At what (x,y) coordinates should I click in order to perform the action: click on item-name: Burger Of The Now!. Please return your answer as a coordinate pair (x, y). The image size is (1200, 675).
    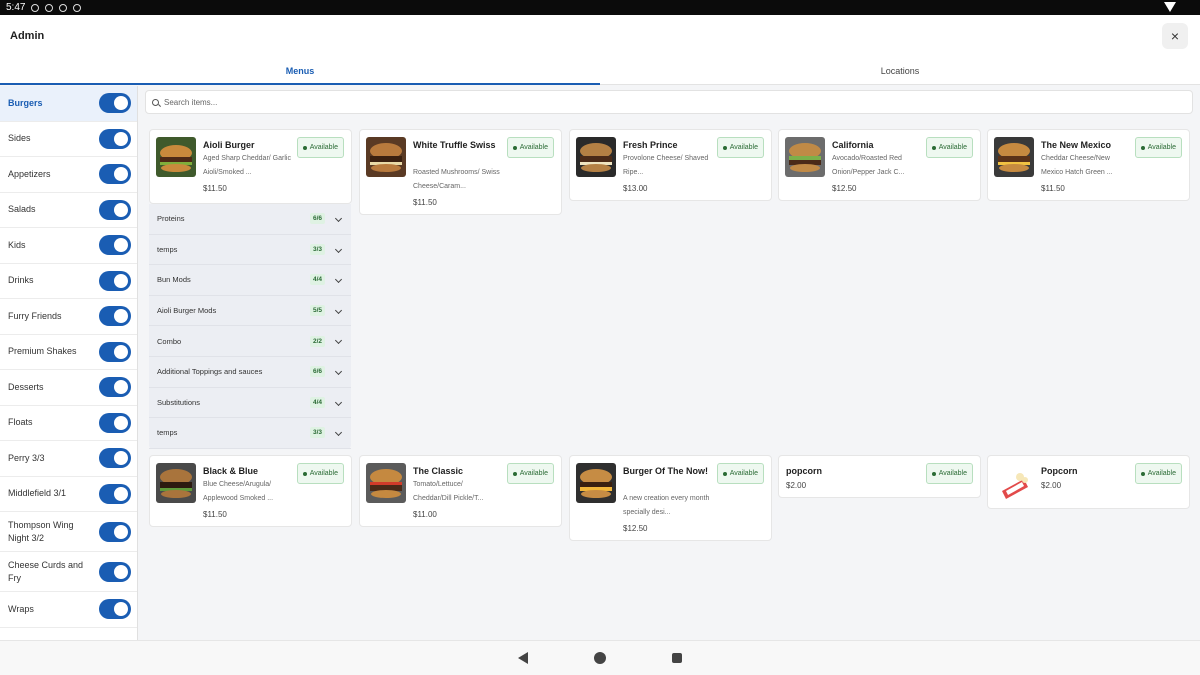
    Looking at the image, I should click on (665, 471).